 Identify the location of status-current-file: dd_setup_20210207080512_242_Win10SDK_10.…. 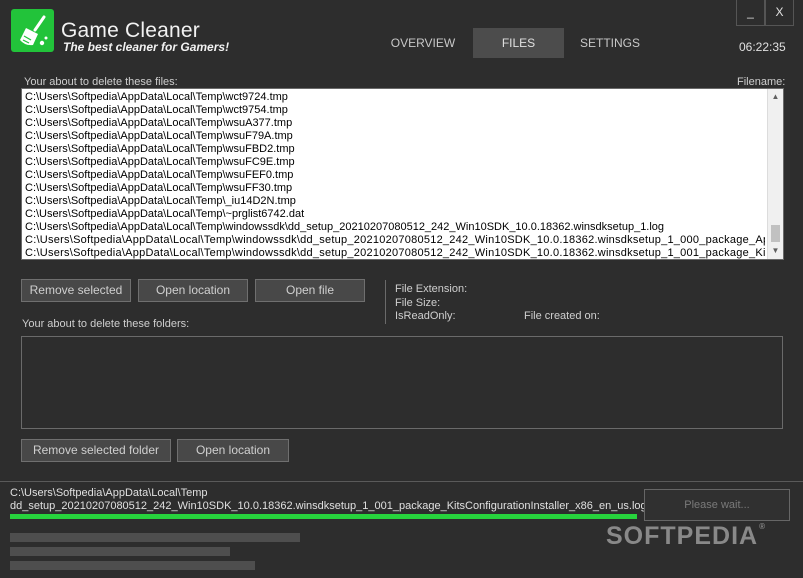
(328, 506).